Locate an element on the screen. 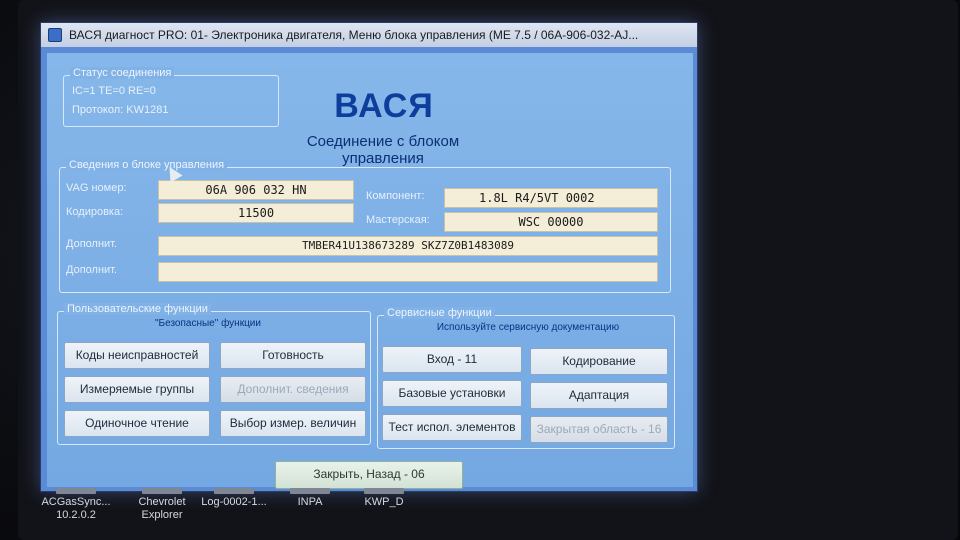  status-counters: IC=1 TE=0 RE=0 is located at coordinates (114, 91).